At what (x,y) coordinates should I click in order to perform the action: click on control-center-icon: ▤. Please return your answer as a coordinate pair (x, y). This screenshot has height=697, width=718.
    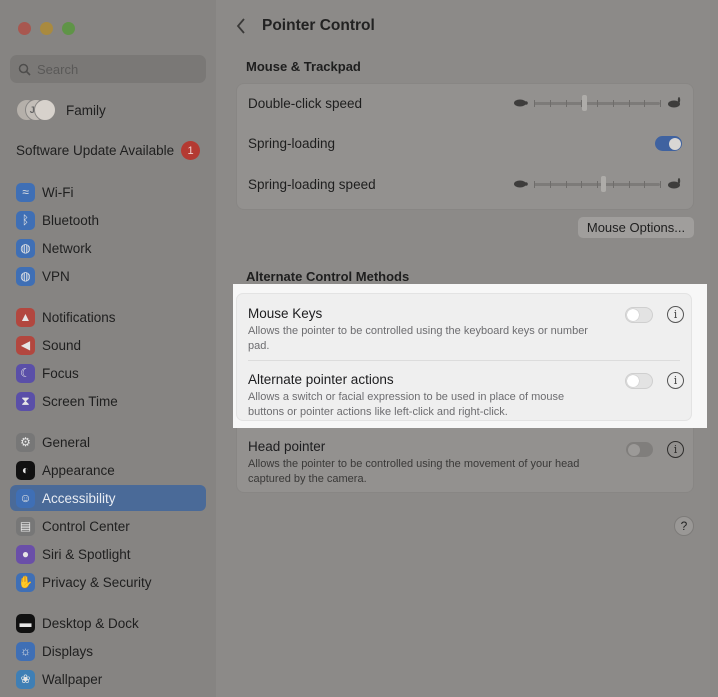
    Looking at the image, I should click on (25, 526).